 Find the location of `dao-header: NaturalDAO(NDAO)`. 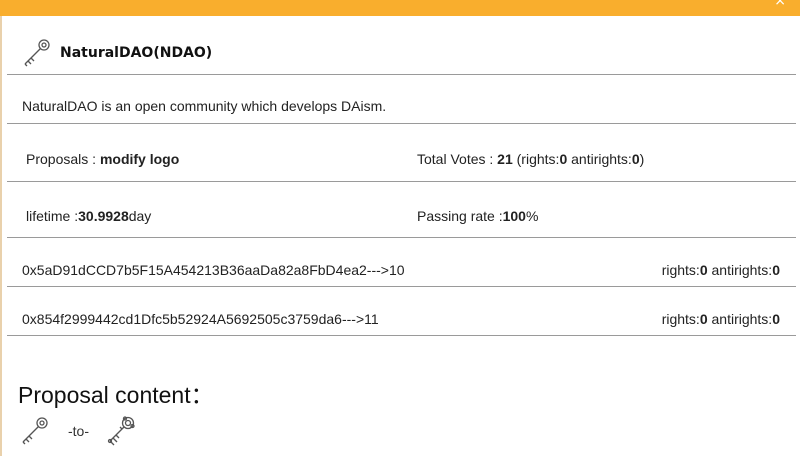

dao-header: NaturalDAO(NDAO) is located at coordinates (116, 53).